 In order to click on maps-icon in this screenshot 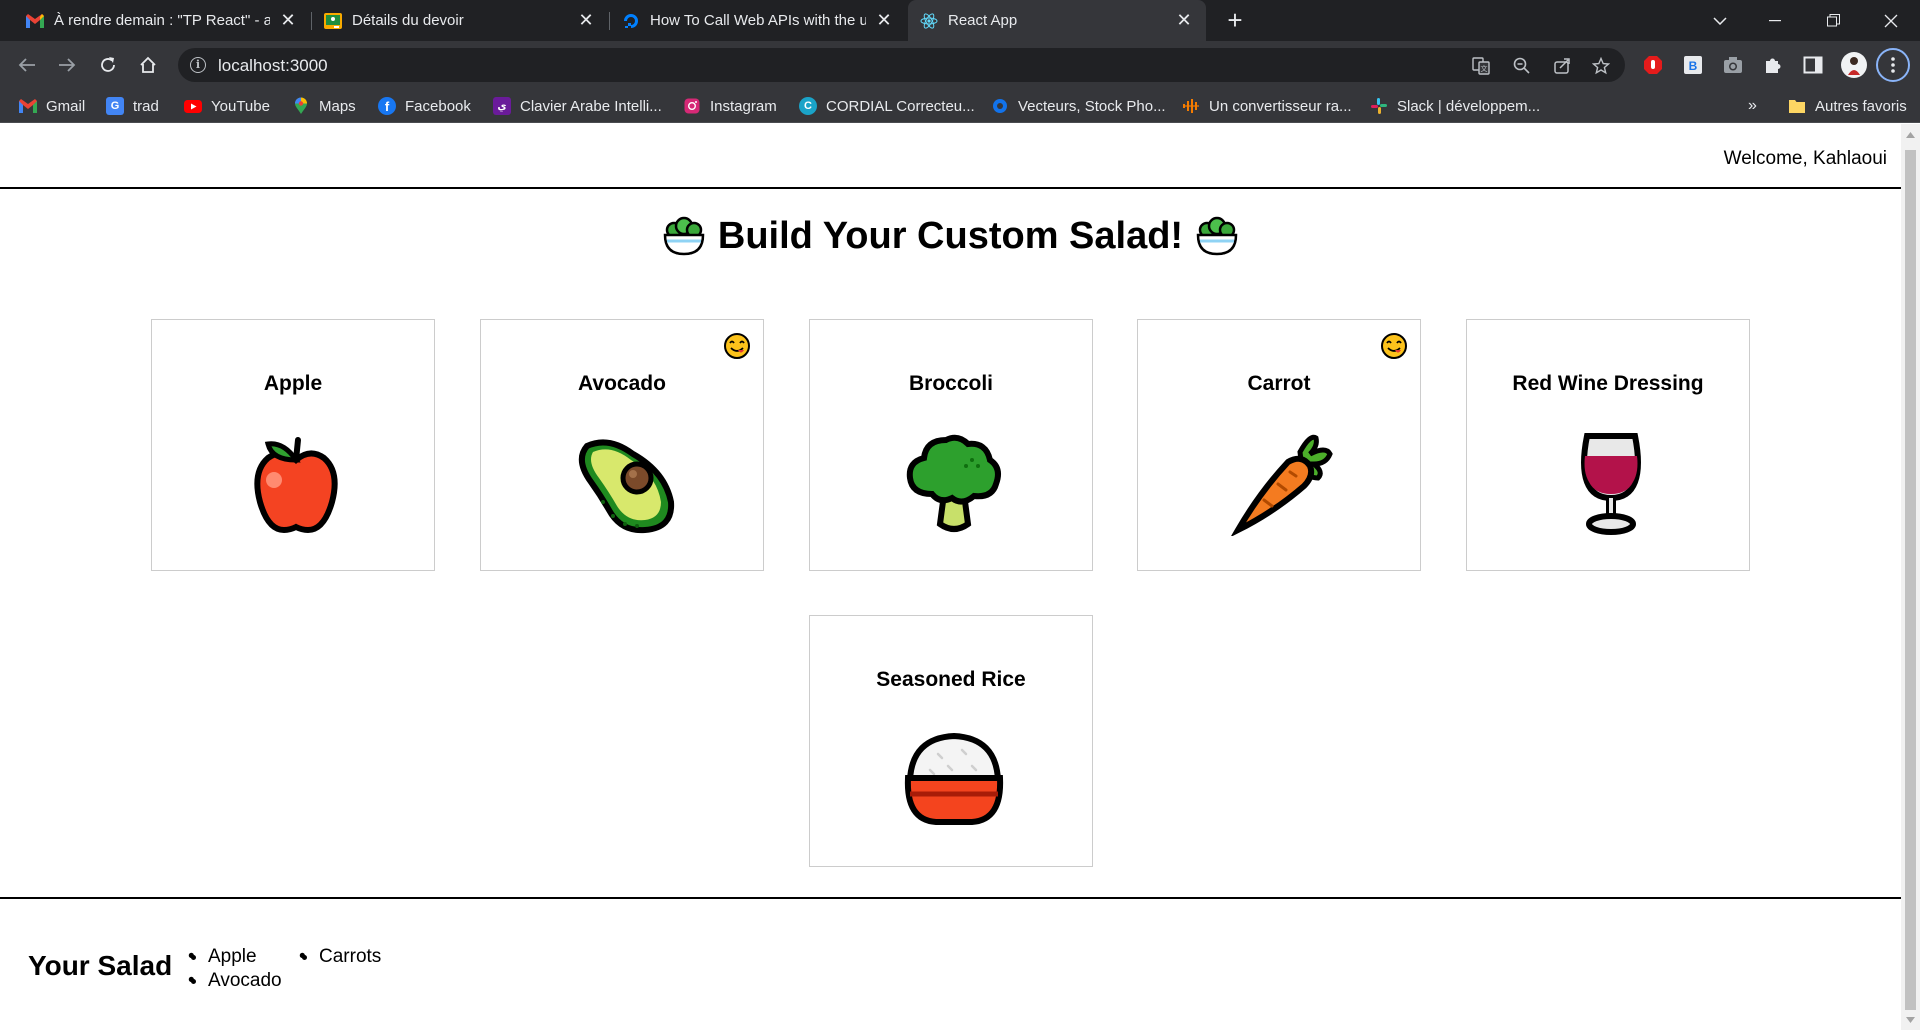, I will do `click(301, 106)`.